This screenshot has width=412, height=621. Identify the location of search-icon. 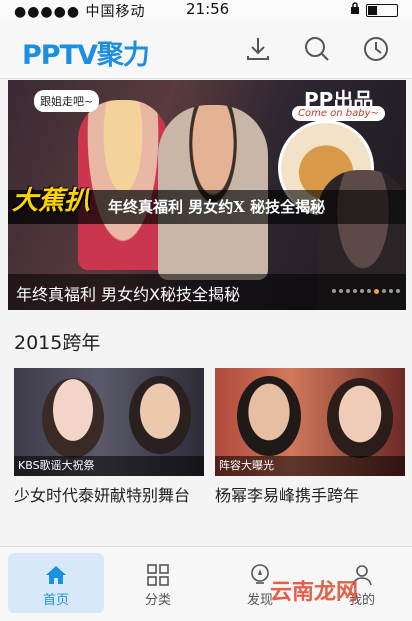
(317, 49).